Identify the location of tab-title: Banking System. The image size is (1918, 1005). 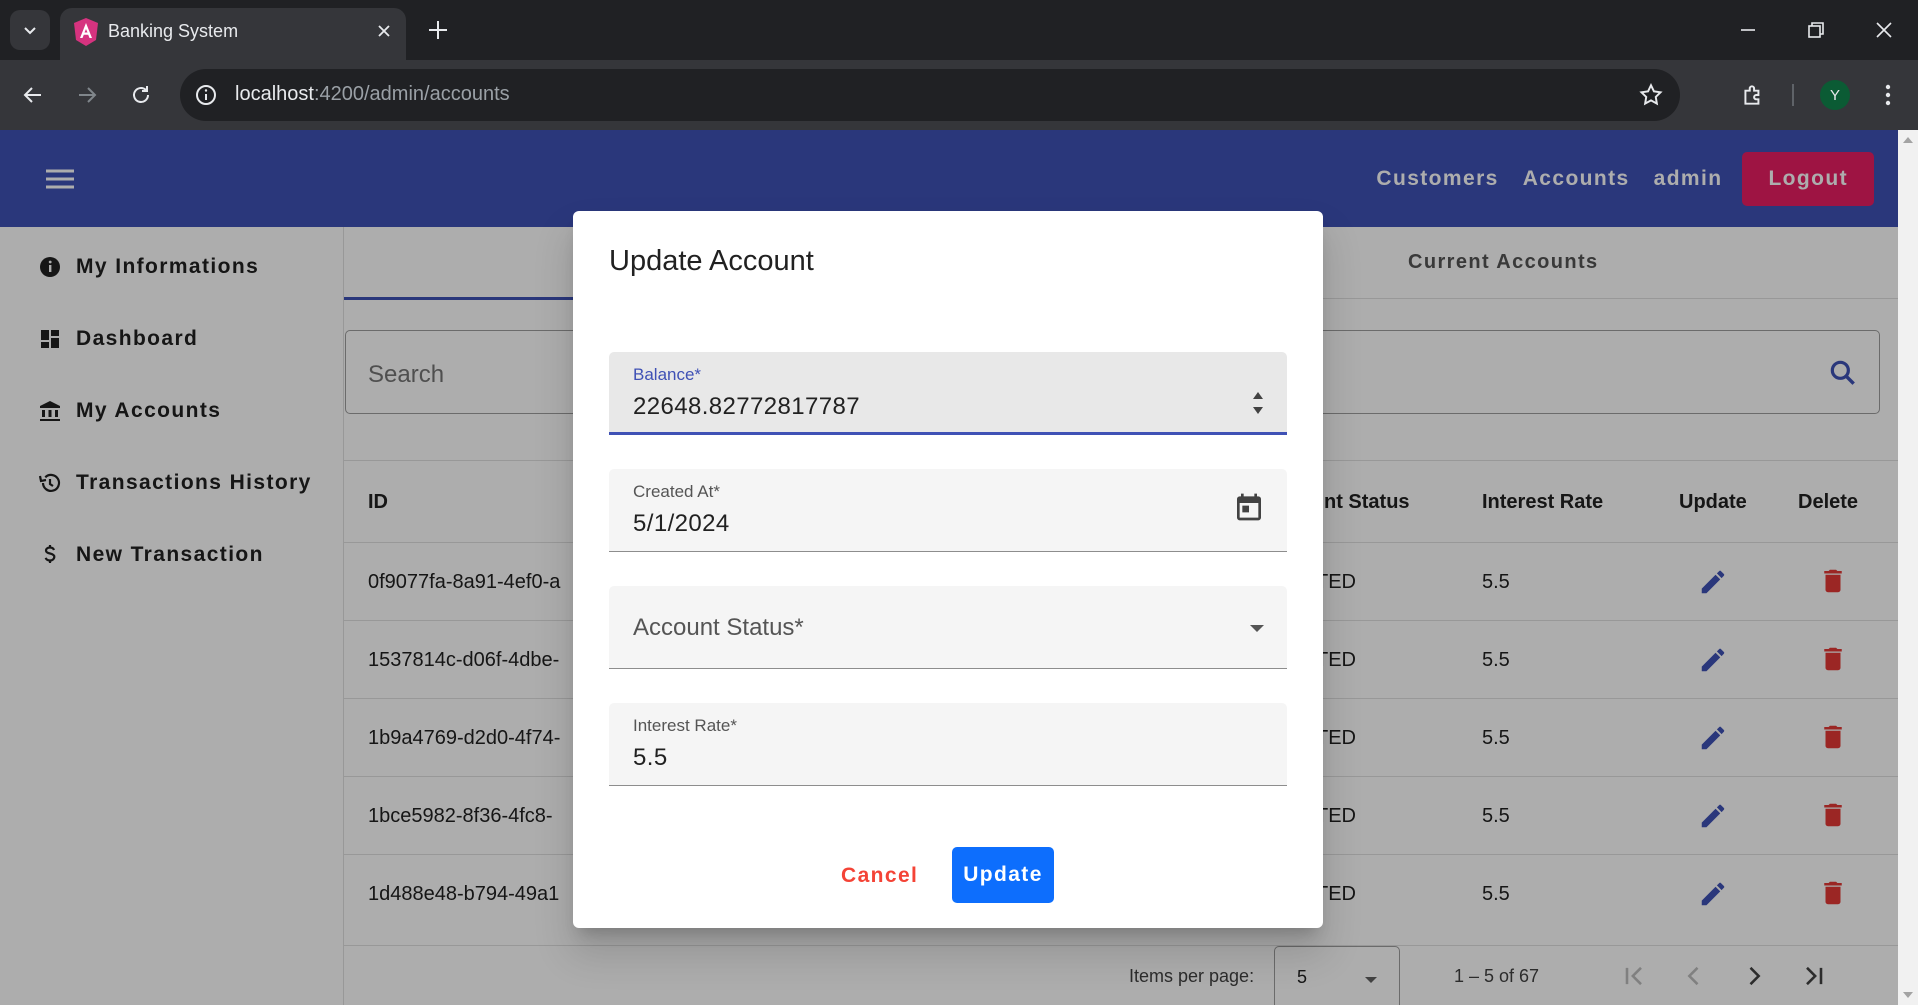
(173, 31).